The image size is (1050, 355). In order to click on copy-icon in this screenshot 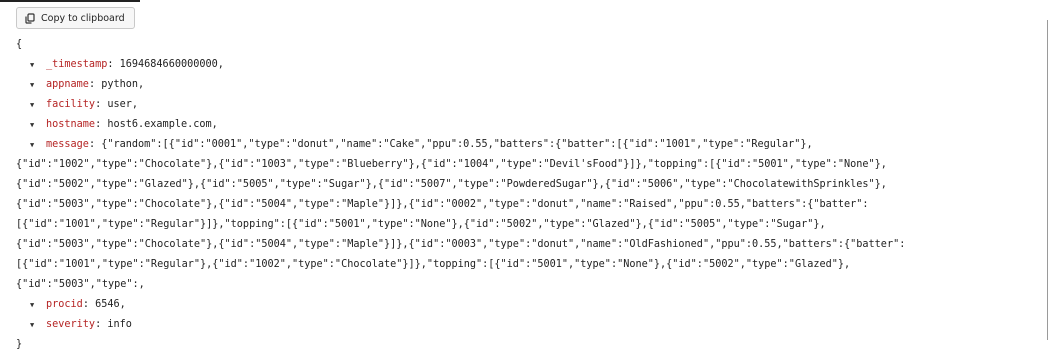, I will do `click(30, 18)`.